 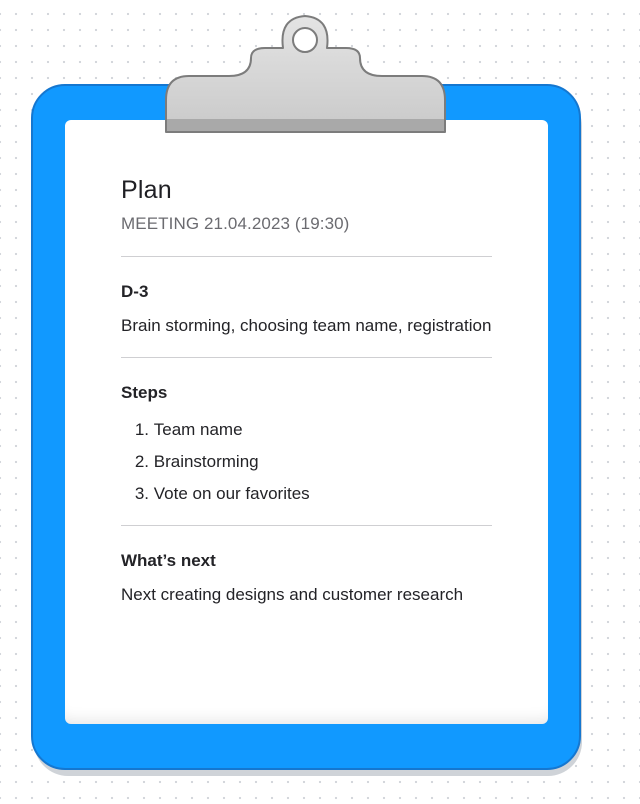 What do you see at coordinates (141, 429) in the screenshot?
I see `list-item-number: 1.` at bounding box center [141, 429].